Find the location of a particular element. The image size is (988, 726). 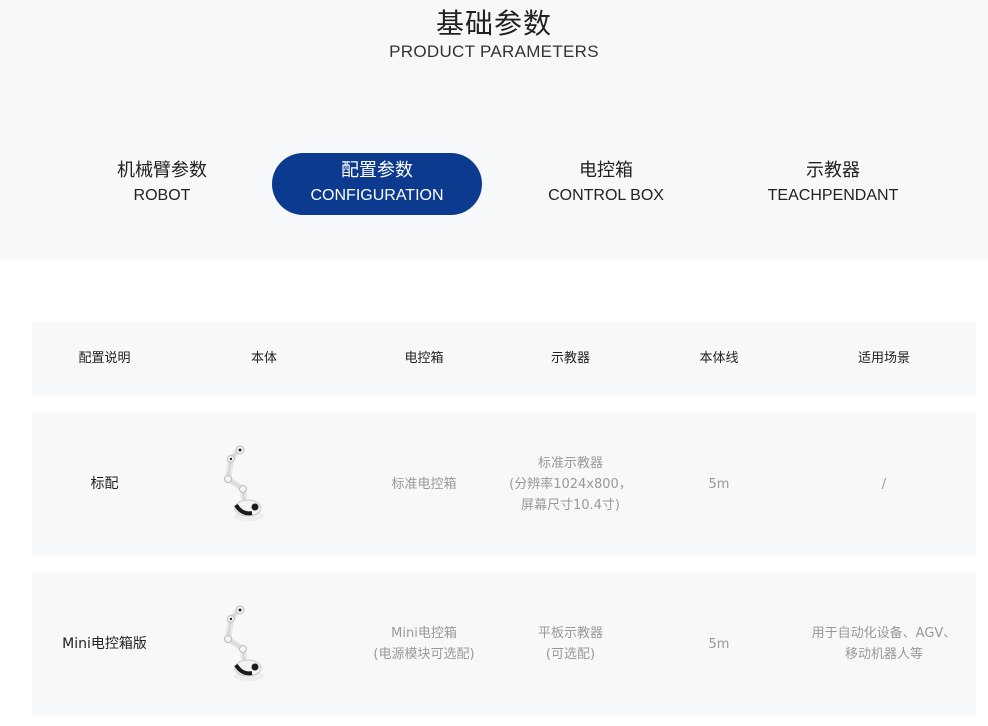

teach-pendant-text: (可选配) is located at coordinates (570, 654).